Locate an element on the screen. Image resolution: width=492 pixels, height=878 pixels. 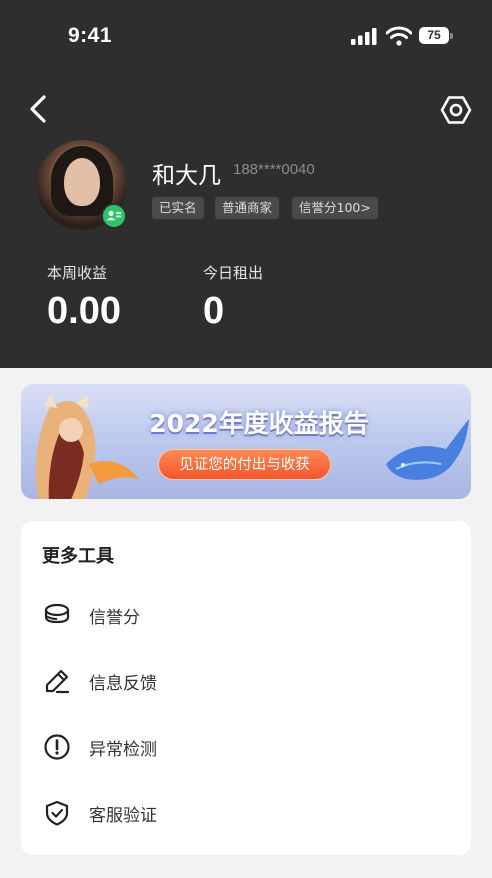
weekly-earnings-label: 本周收益 is located at coordinates (77, 273).